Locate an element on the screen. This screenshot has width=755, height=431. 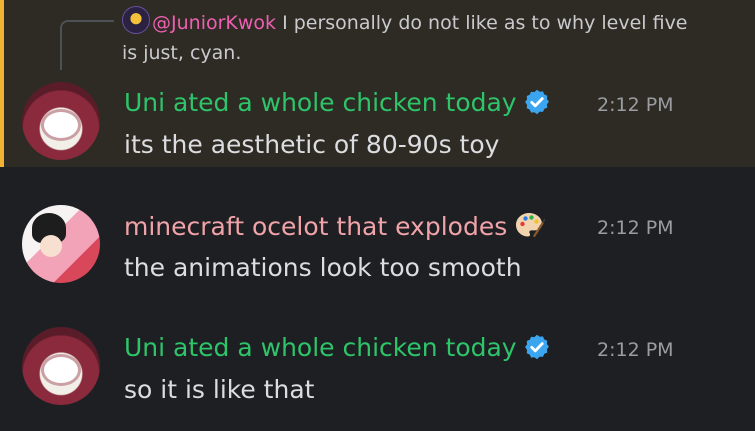
author-name-text: minecraft ocelot that explodes is located at coordinates (315, 226).